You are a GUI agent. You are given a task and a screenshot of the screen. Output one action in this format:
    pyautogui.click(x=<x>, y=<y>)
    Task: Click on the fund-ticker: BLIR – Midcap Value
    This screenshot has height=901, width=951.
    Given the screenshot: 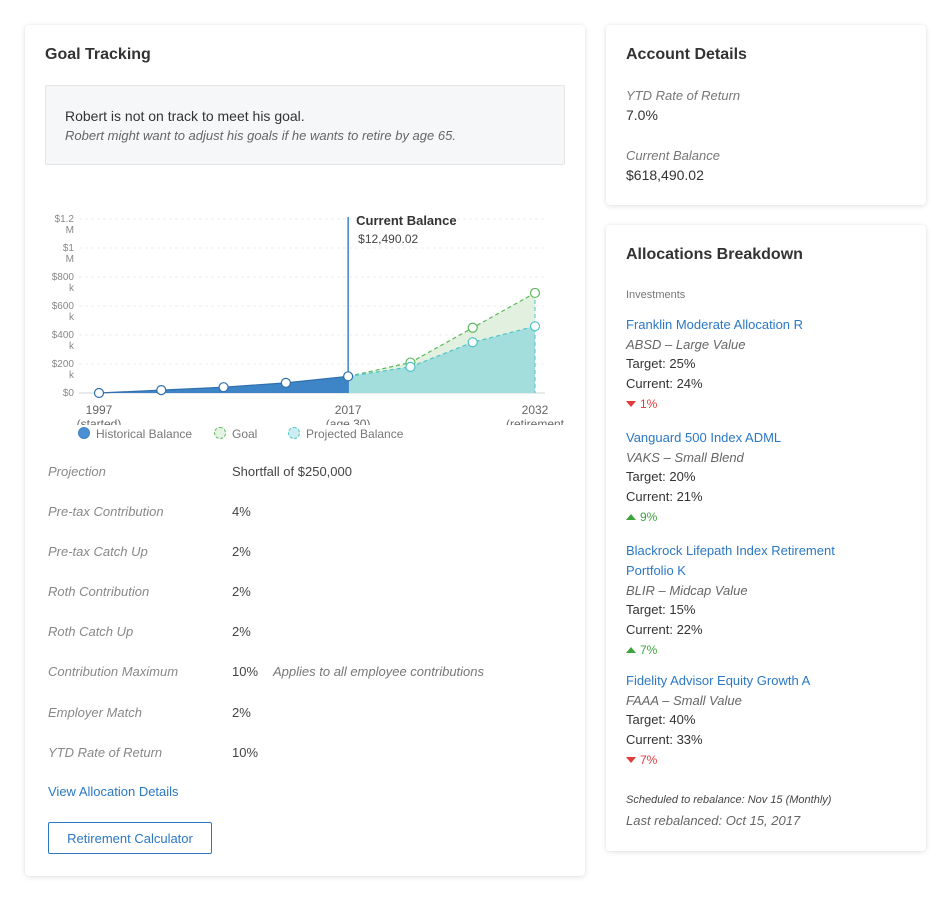 What is the action you would take?
    pyautogui.click(x=687, y=590)
    